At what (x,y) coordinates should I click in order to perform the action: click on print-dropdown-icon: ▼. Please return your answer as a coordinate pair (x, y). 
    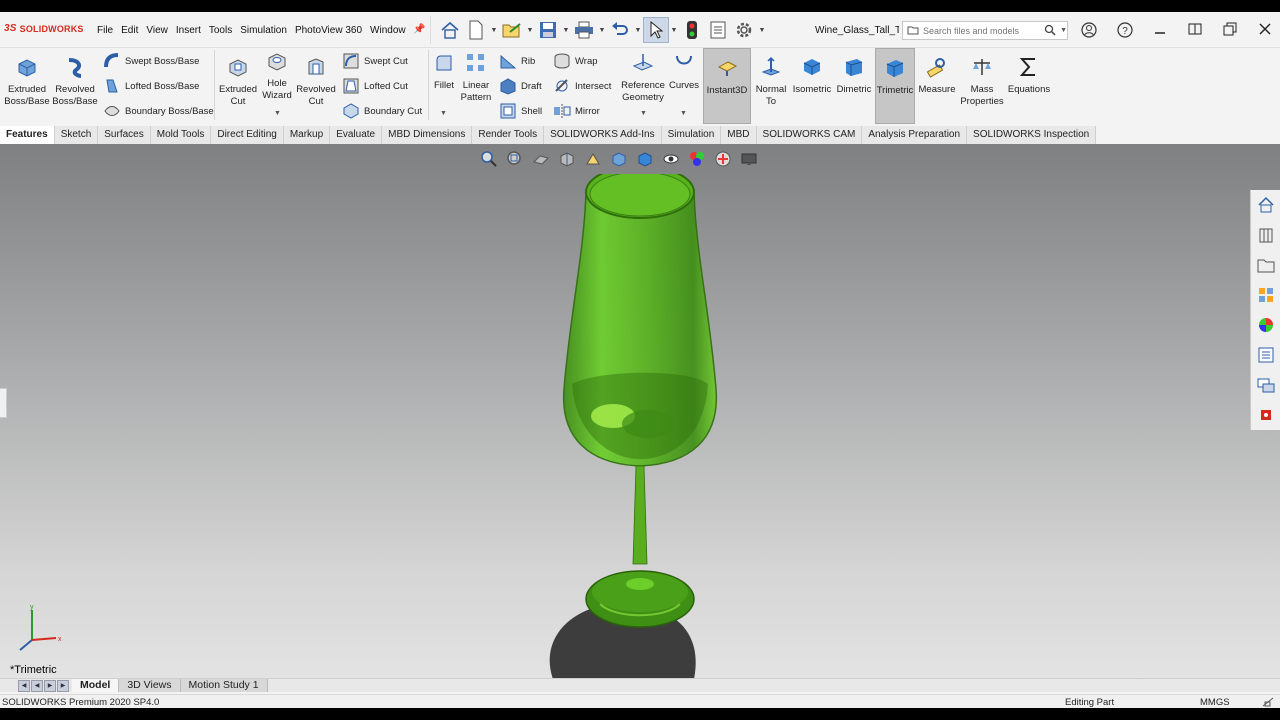
    Looking at the image, I should click on (602, 30).